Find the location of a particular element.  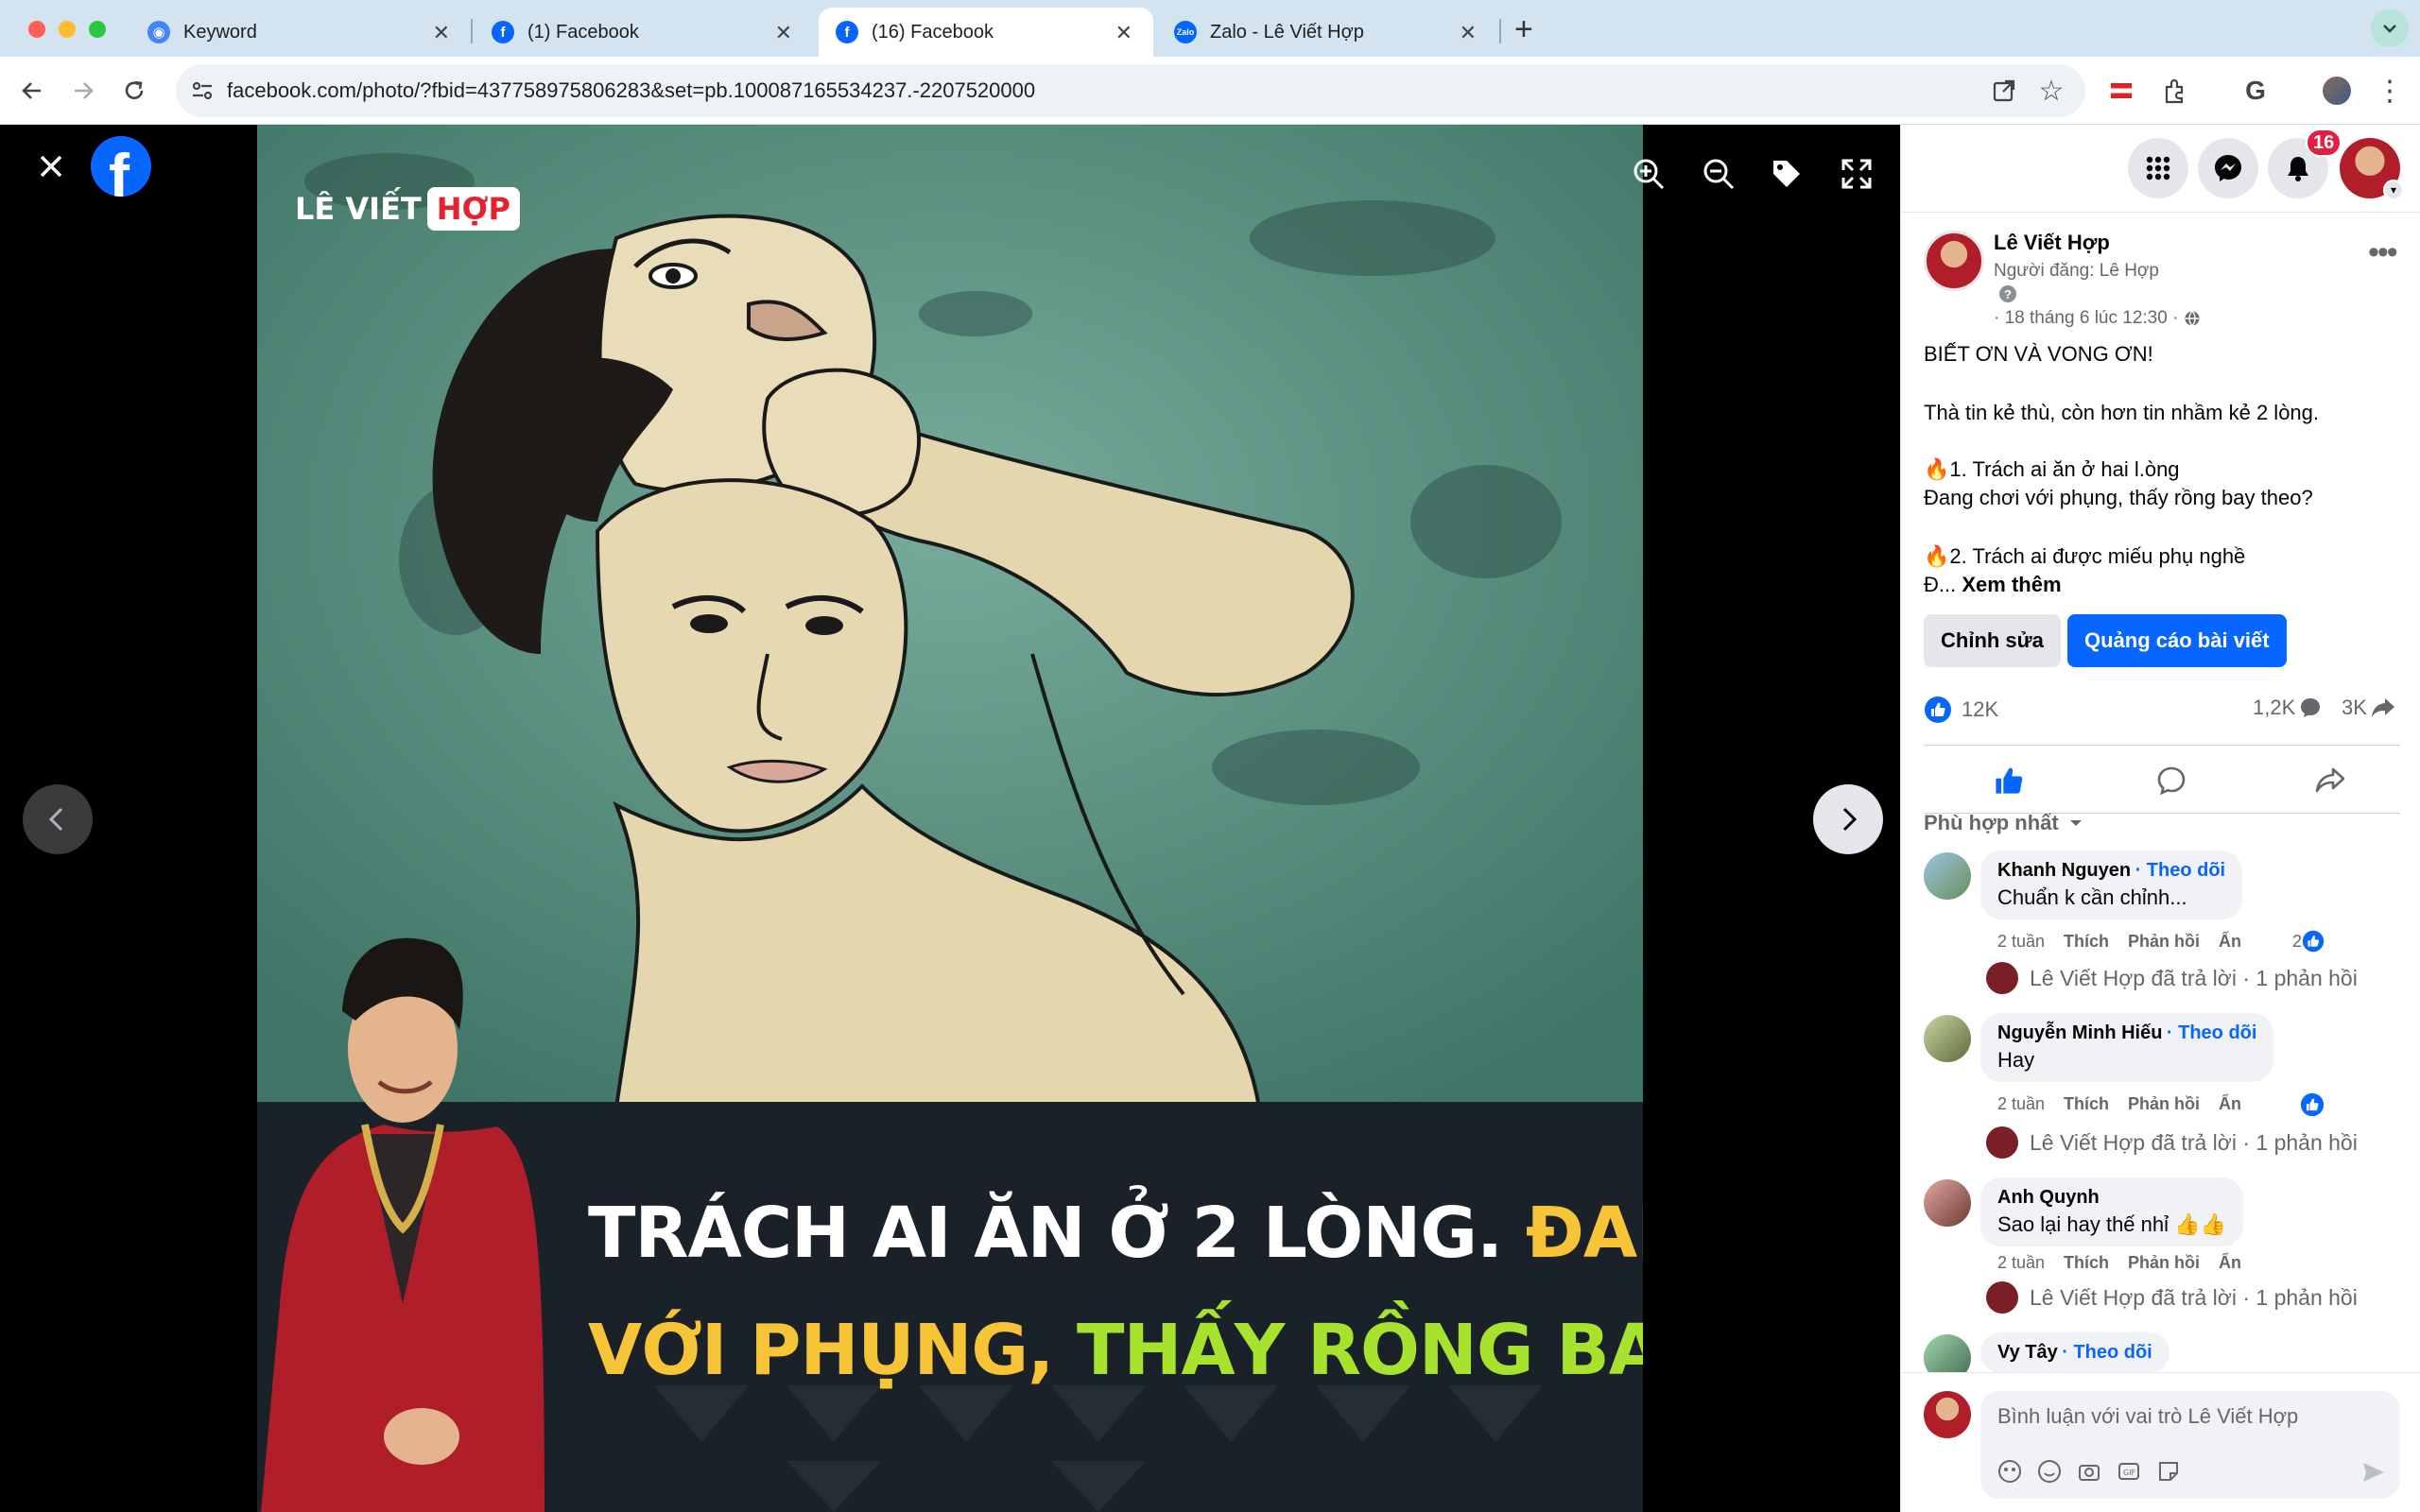

messenger-button is located at coordinates (2228, 168).